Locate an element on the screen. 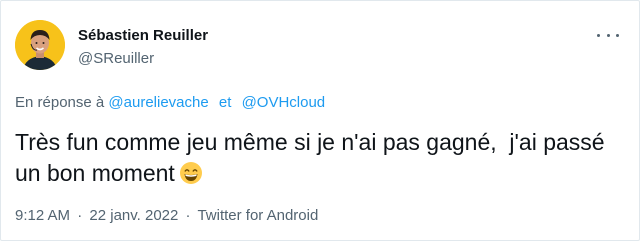 Image resolution: width=640 pixels, height=241 pixels. mention-link-ovhcloud: @OVHcloud is located at coordinates (284, 102).